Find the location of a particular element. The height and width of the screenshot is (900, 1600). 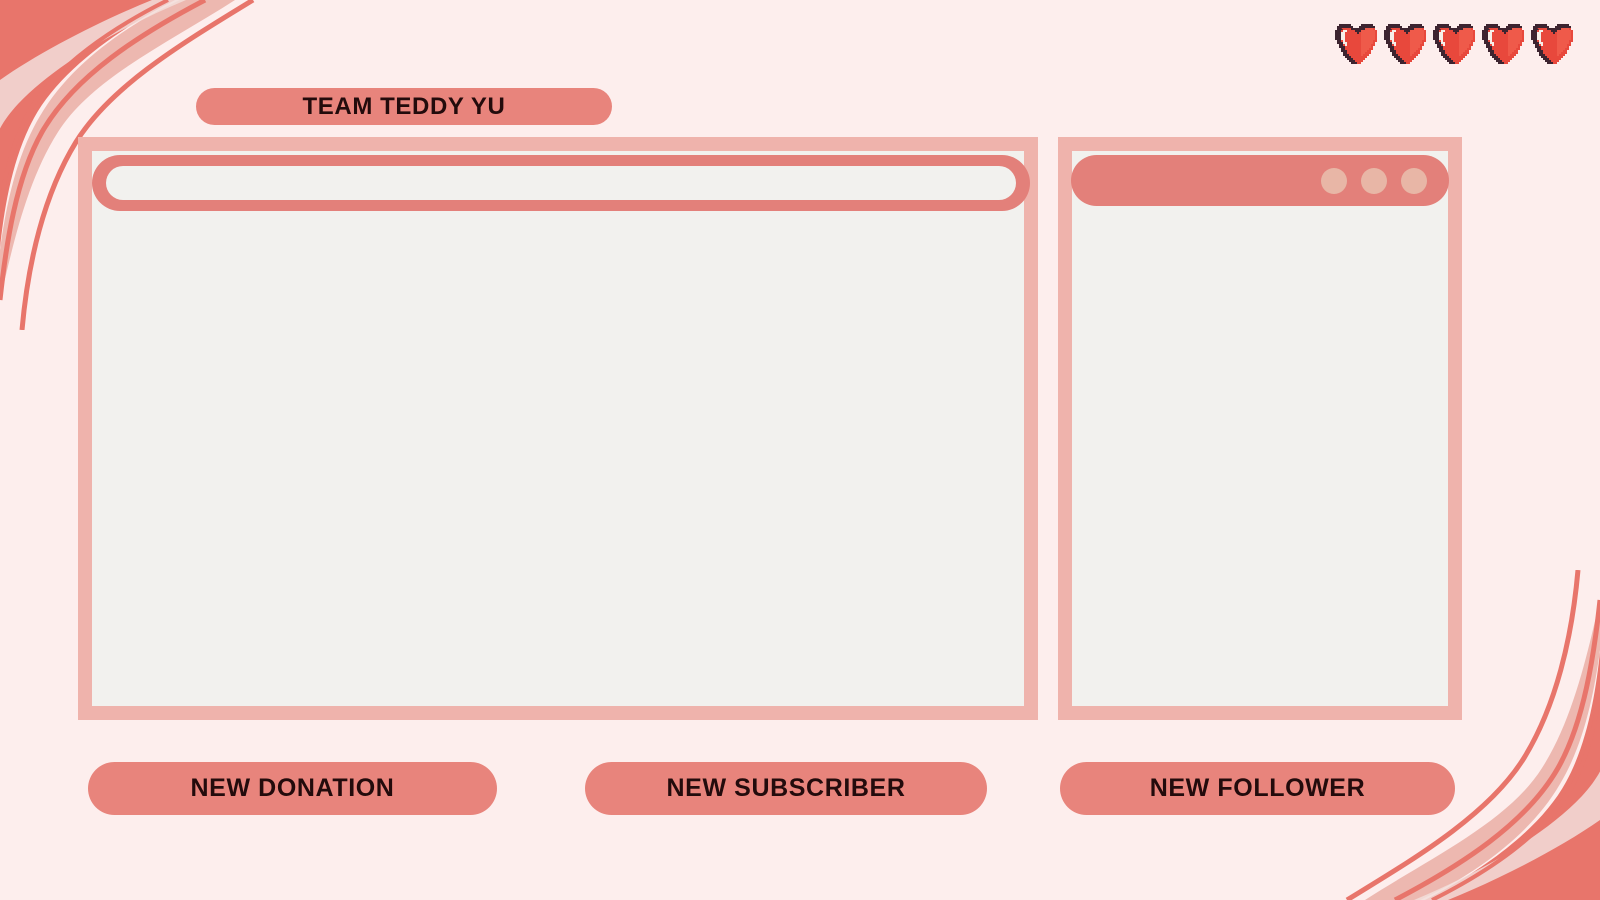

team-title-pill: TEAM TEDDY YU is located at coordinates (404, 106).